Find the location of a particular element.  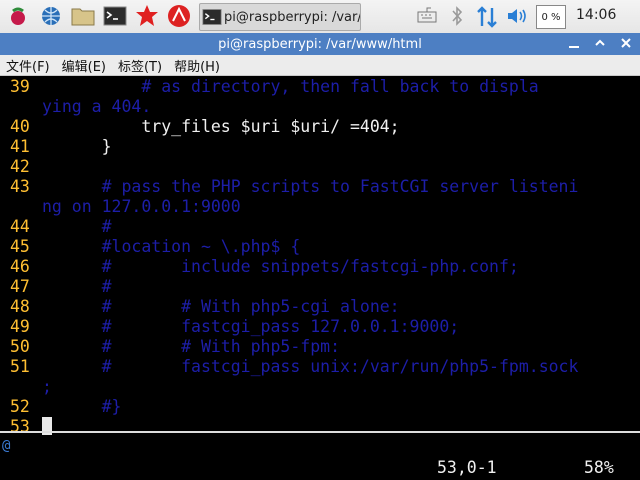

line-number: 42 is located at coordinates (20, 166).